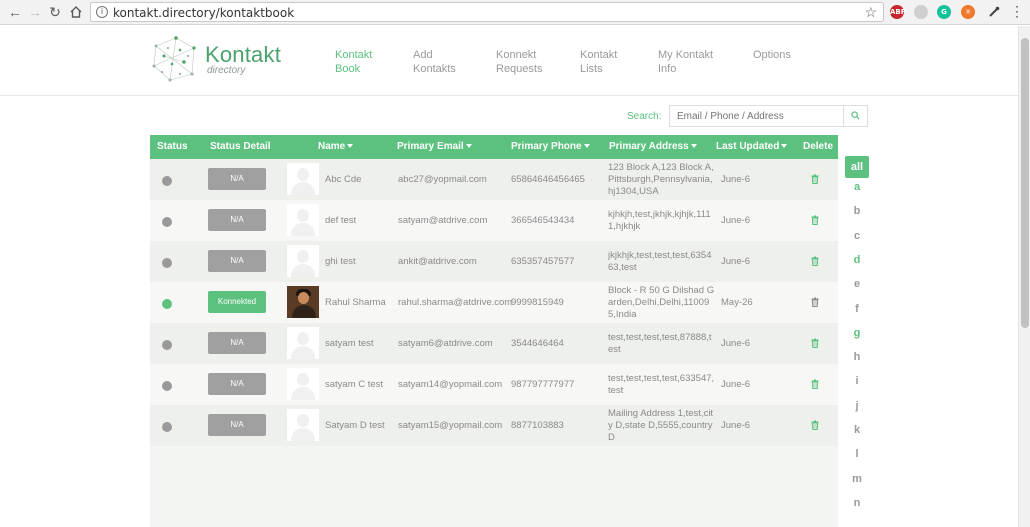  Describe the element at coordinates (350, 146) in the screenshot. I see `sort-caret-icon` at that location.